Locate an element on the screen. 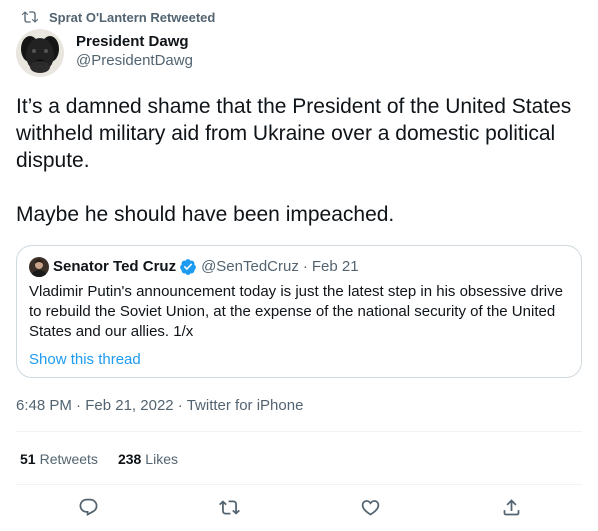 The image size is (598, 531). quote-date: Feb 21 is located at coordinates (335, 266).